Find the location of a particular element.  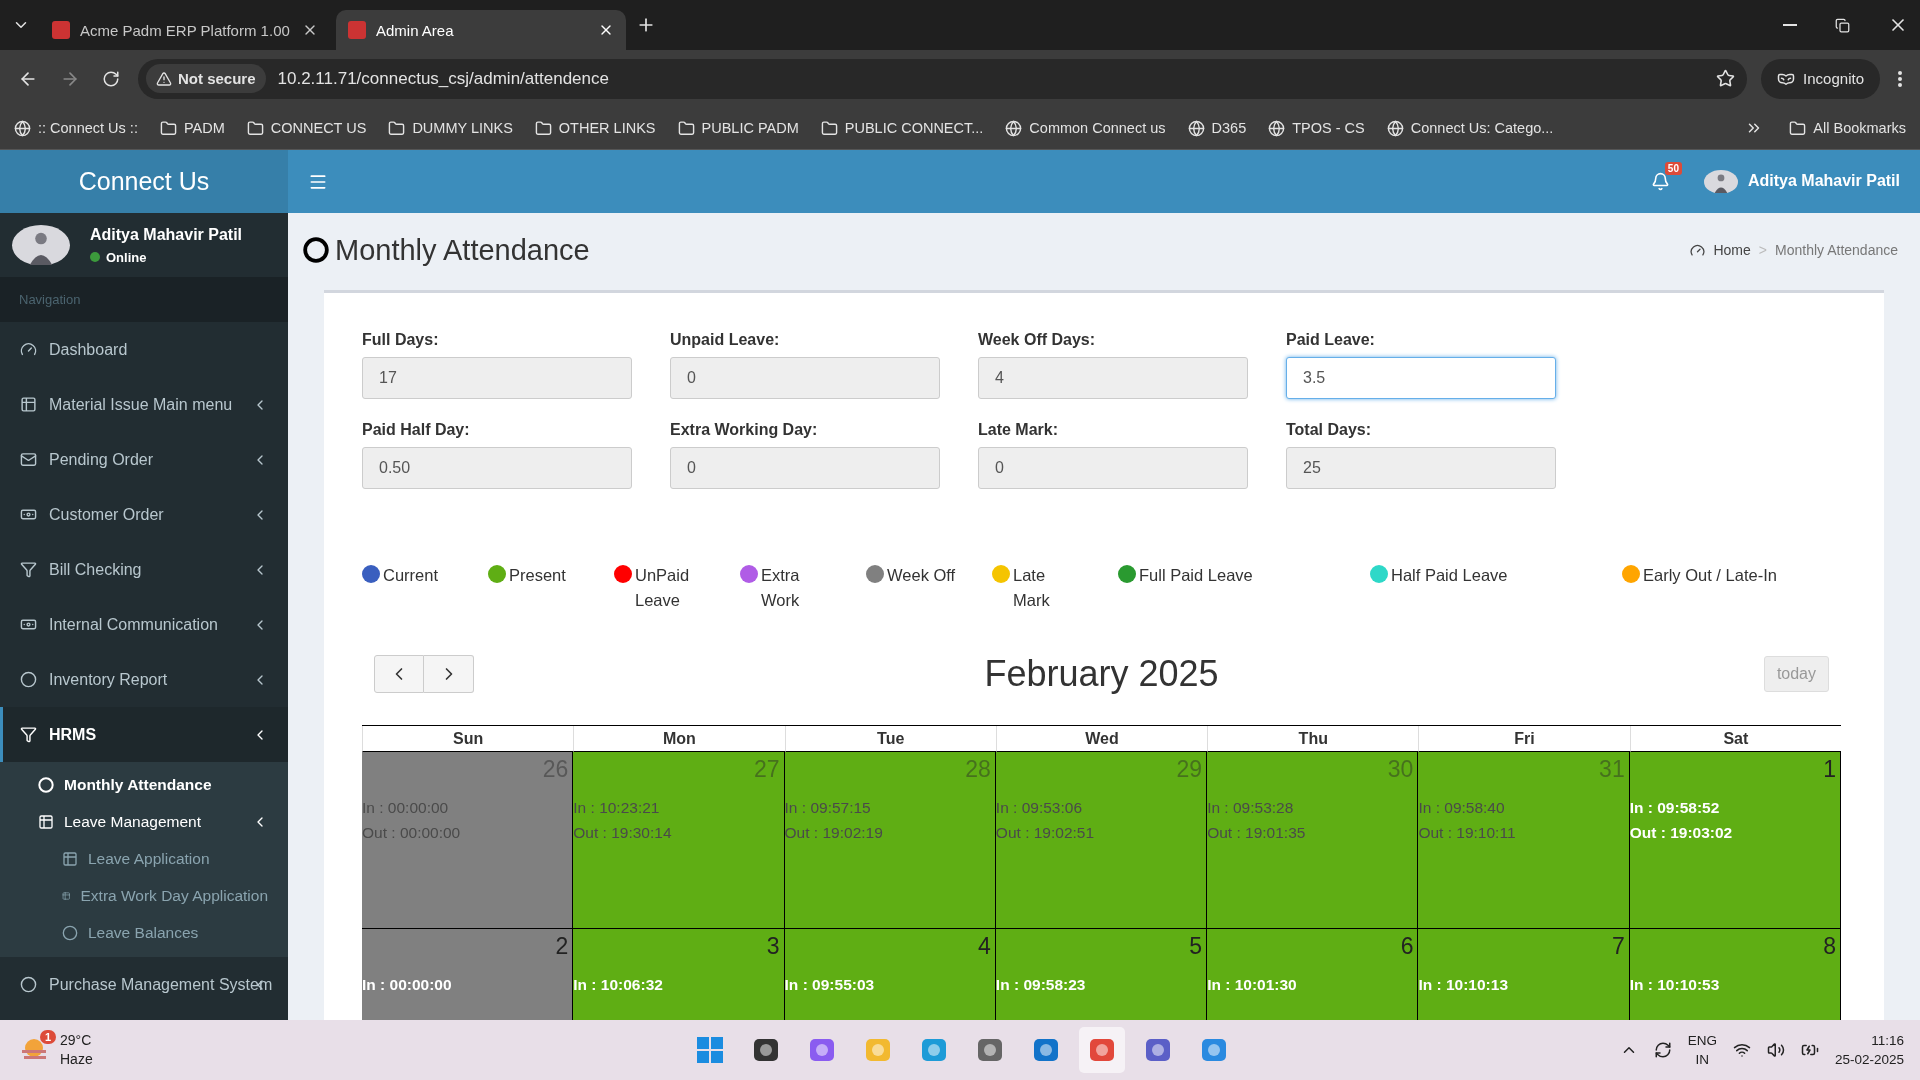

sidebar-item: Material Issue Main menu is located at coordinates (144, 404).